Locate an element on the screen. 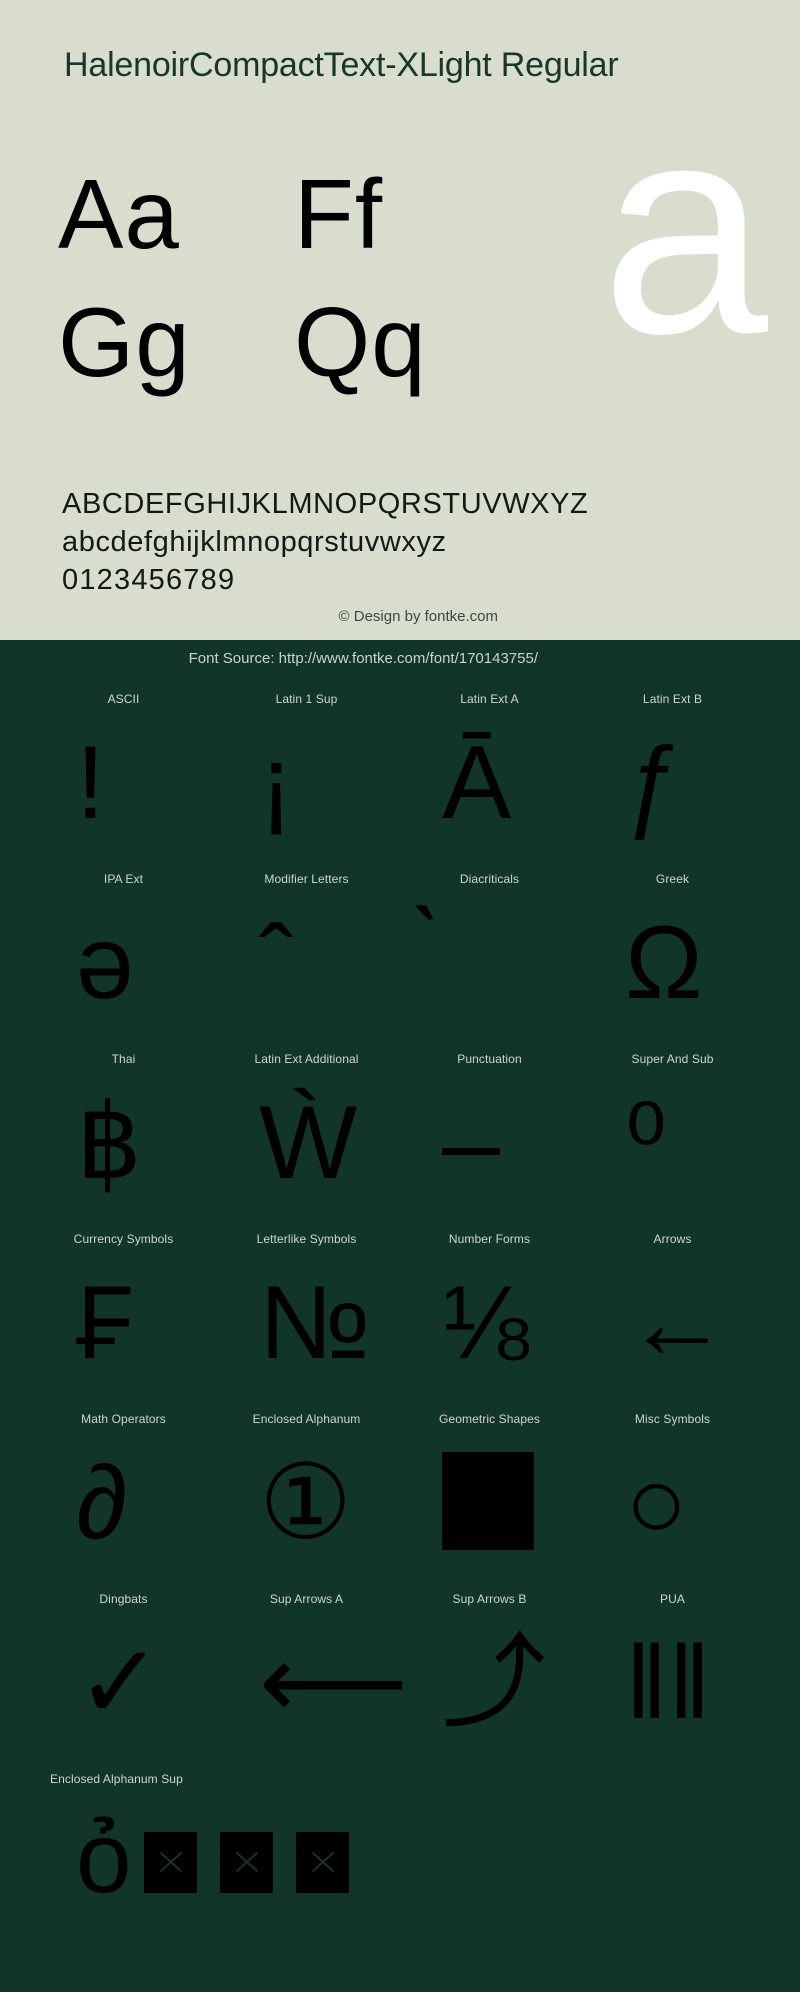 Image resolution: width=800 pixels, height=1992 pixels. block-label: Latin Ext Additional is located at coordinates (306, 1059).